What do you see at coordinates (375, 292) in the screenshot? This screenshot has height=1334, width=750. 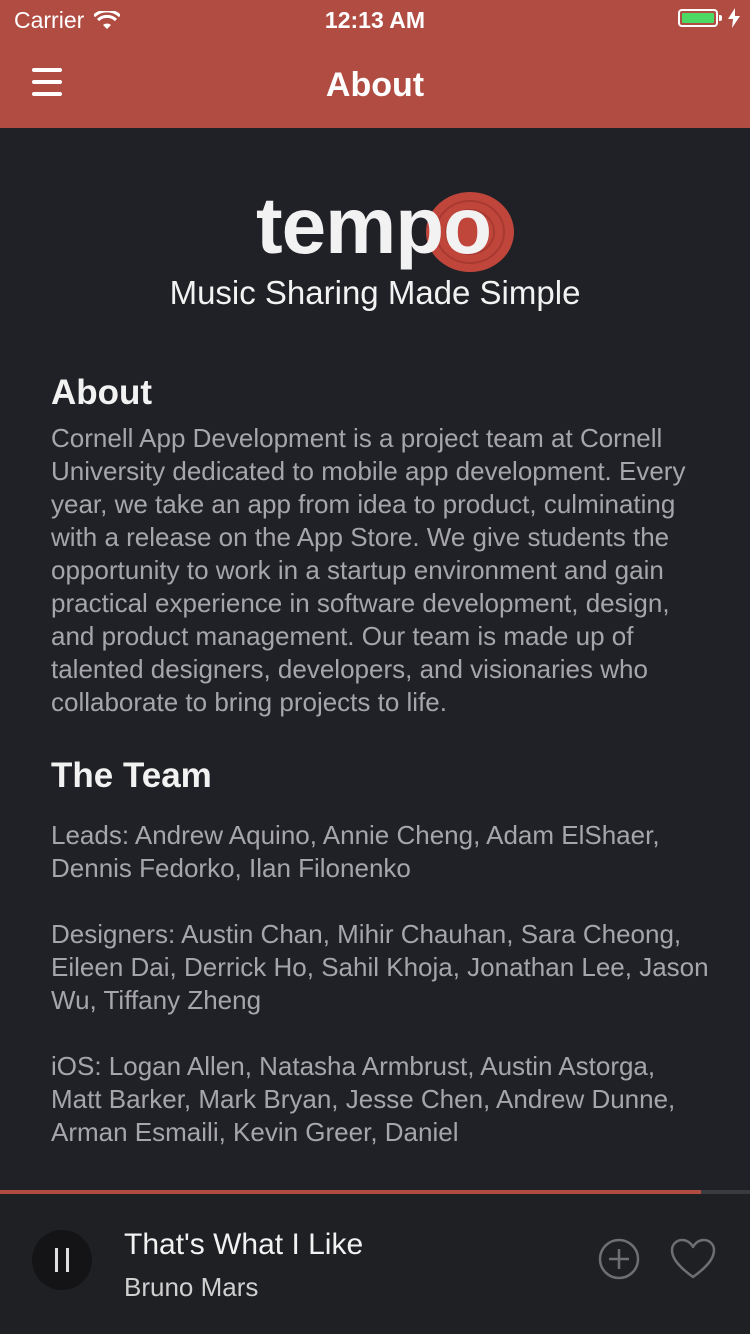 I see `tagline: Music Sharing Made Simple` at bounding box center [375, 292].